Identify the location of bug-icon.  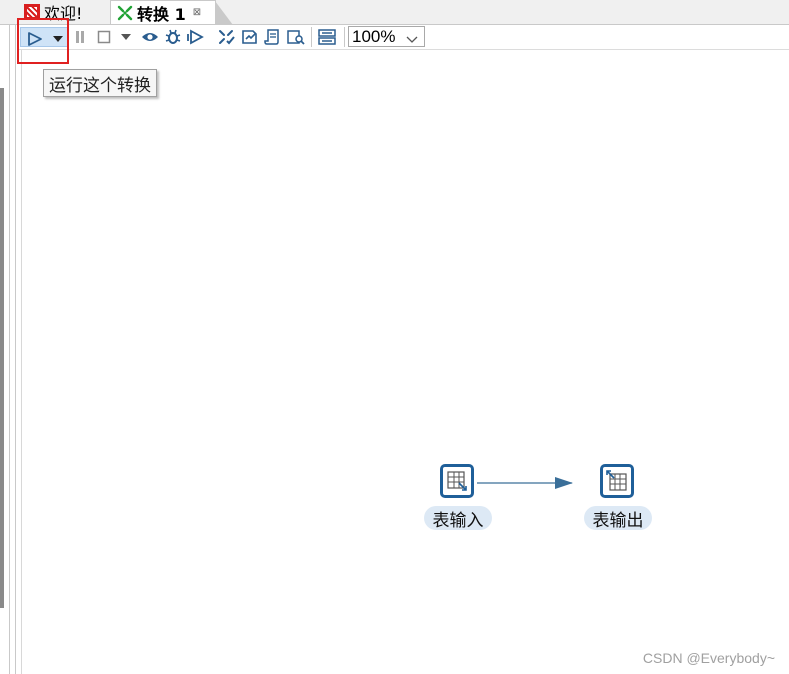
(173, 36).